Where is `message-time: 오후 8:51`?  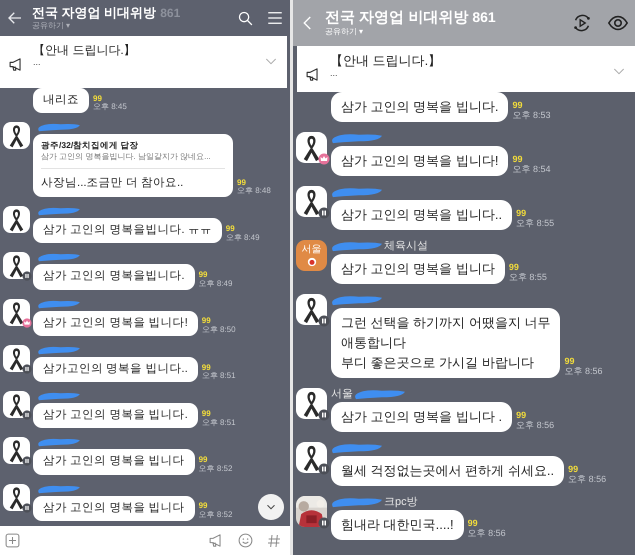
message-time: 오후 8:51 is located at coordinates (219, 423).